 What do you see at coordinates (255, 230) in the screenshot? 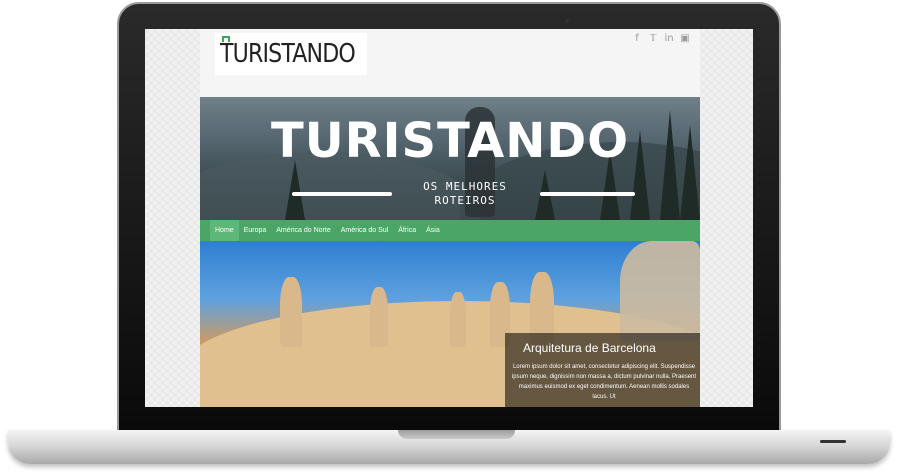
I see `nav-europa: Europa` at bounding box center [255, 230].